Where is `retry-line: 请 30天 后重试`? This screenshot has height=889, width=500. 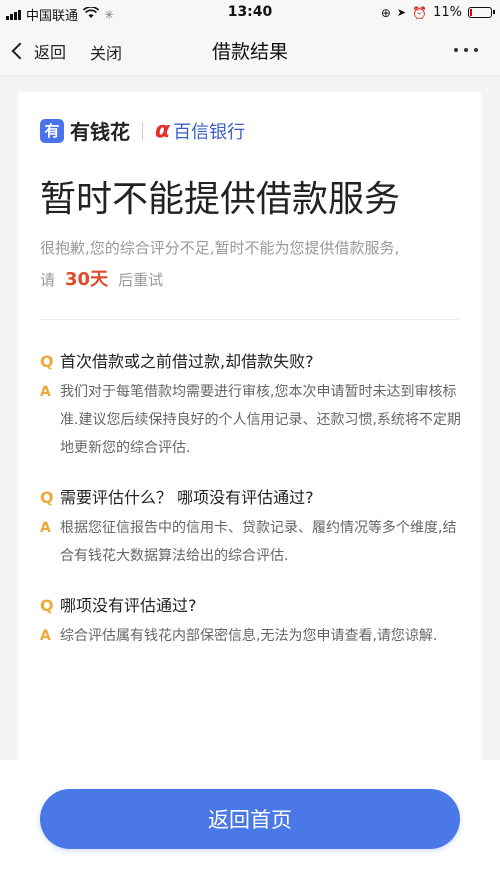
retry-line: 请 30天 后重试 is located at coordinates (101, 278).